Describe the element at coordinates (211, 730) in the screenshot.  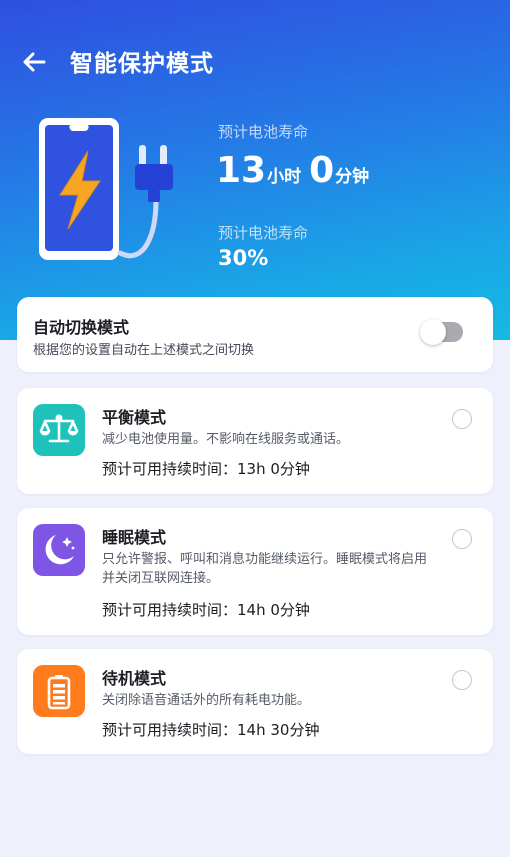
I see `mode-duration: 预计可用持续时间：14h 30分钟` at that location.